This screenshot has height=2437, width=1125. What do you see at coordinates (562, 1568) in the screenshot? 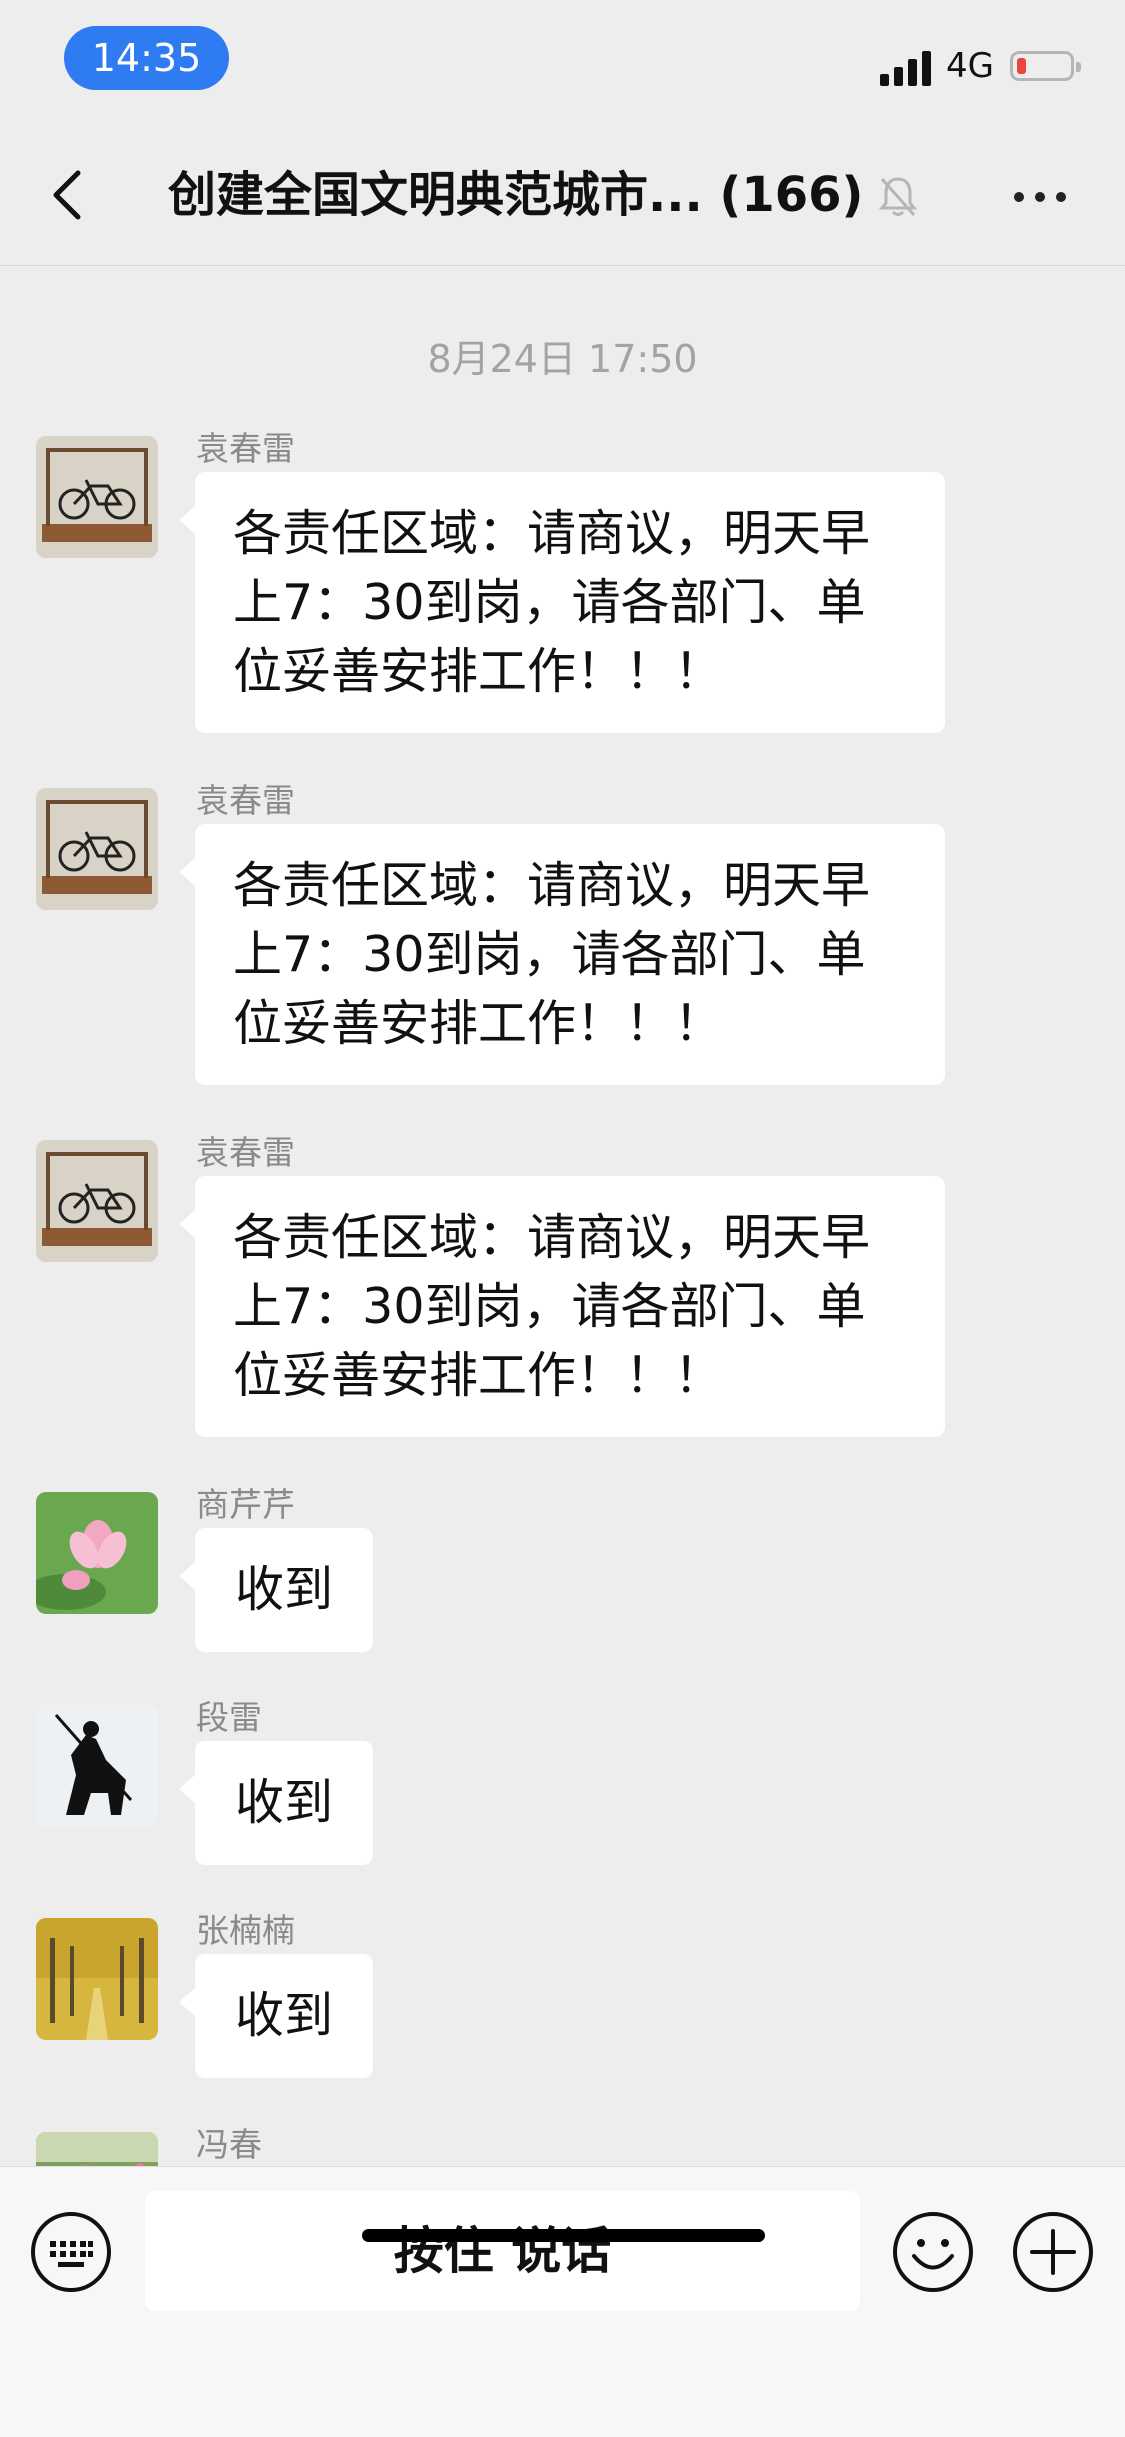
I see `message-item: 商芹芹 收到` at bounding box center [562, 1568].